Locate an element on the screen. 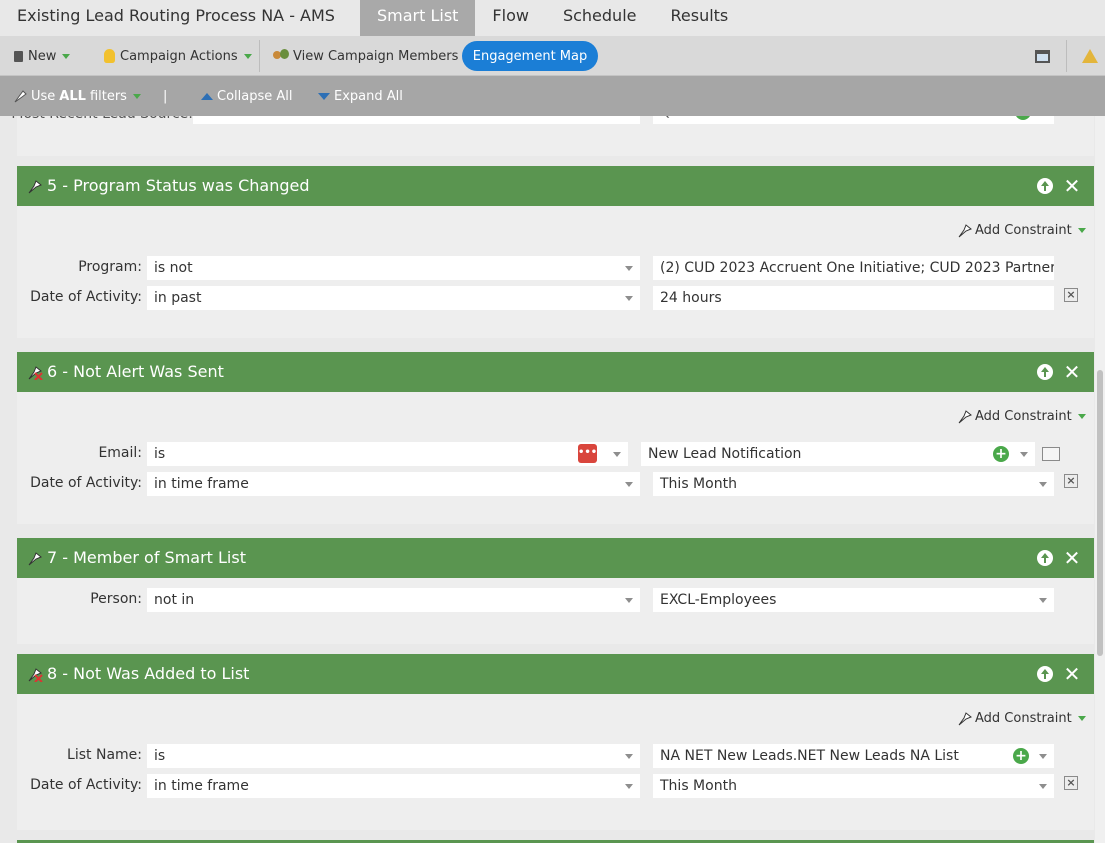  expand-icon is located at coordinates (324, 96).